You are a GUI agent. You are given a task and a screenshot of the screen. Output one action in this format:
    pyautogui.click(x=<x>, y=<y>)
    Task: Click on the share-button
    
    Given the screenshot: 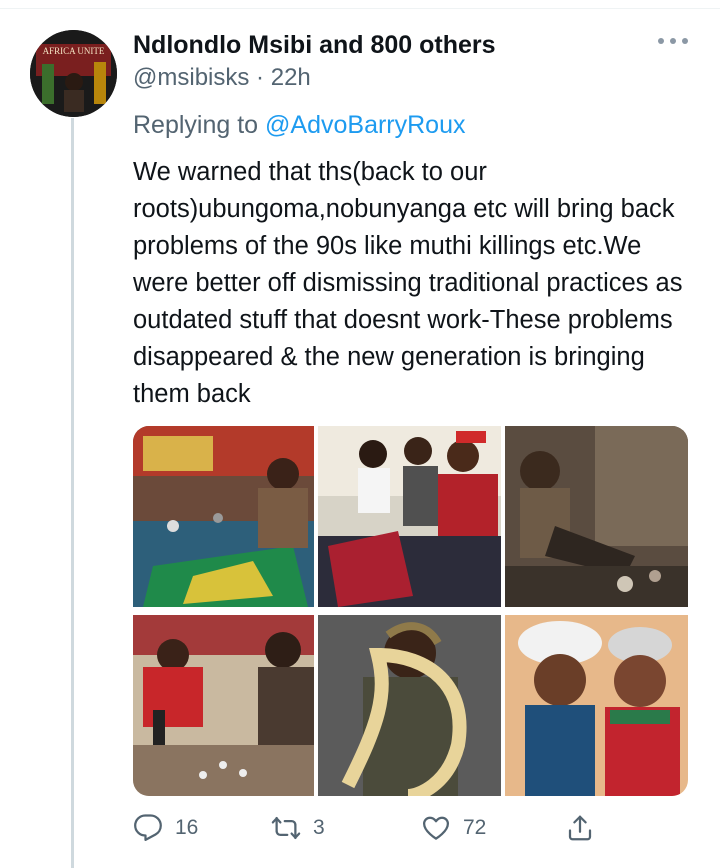 What is the action you would take?
    pyautogui.click(x=580, y=828)
    